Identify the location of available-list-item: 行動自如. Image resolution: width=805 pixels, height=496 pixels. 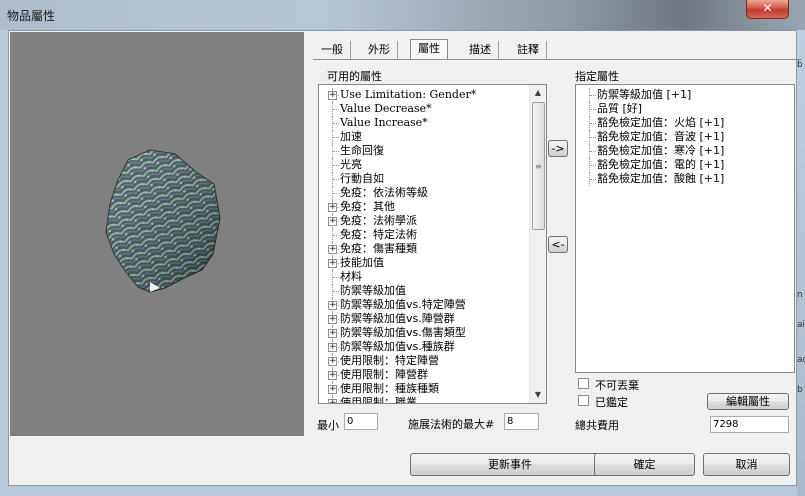
(425, 179).